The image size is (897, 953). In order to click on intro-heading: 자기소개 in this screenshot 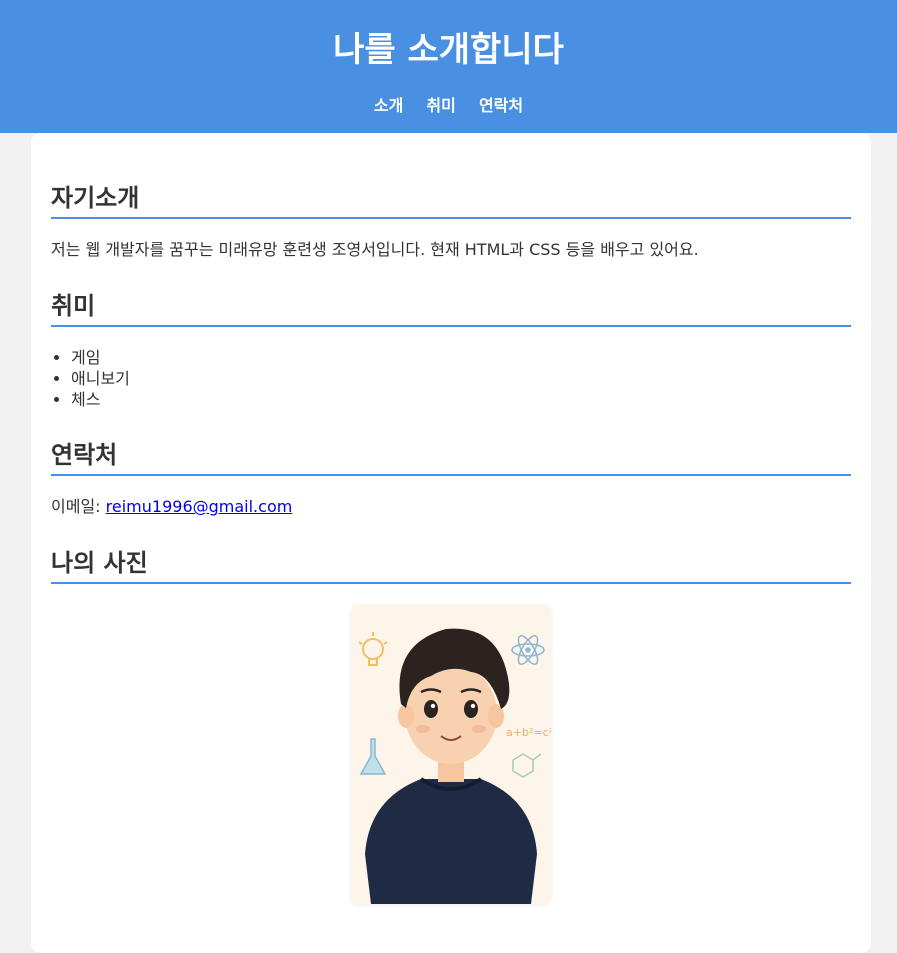, I will do `click(451, 201)`.